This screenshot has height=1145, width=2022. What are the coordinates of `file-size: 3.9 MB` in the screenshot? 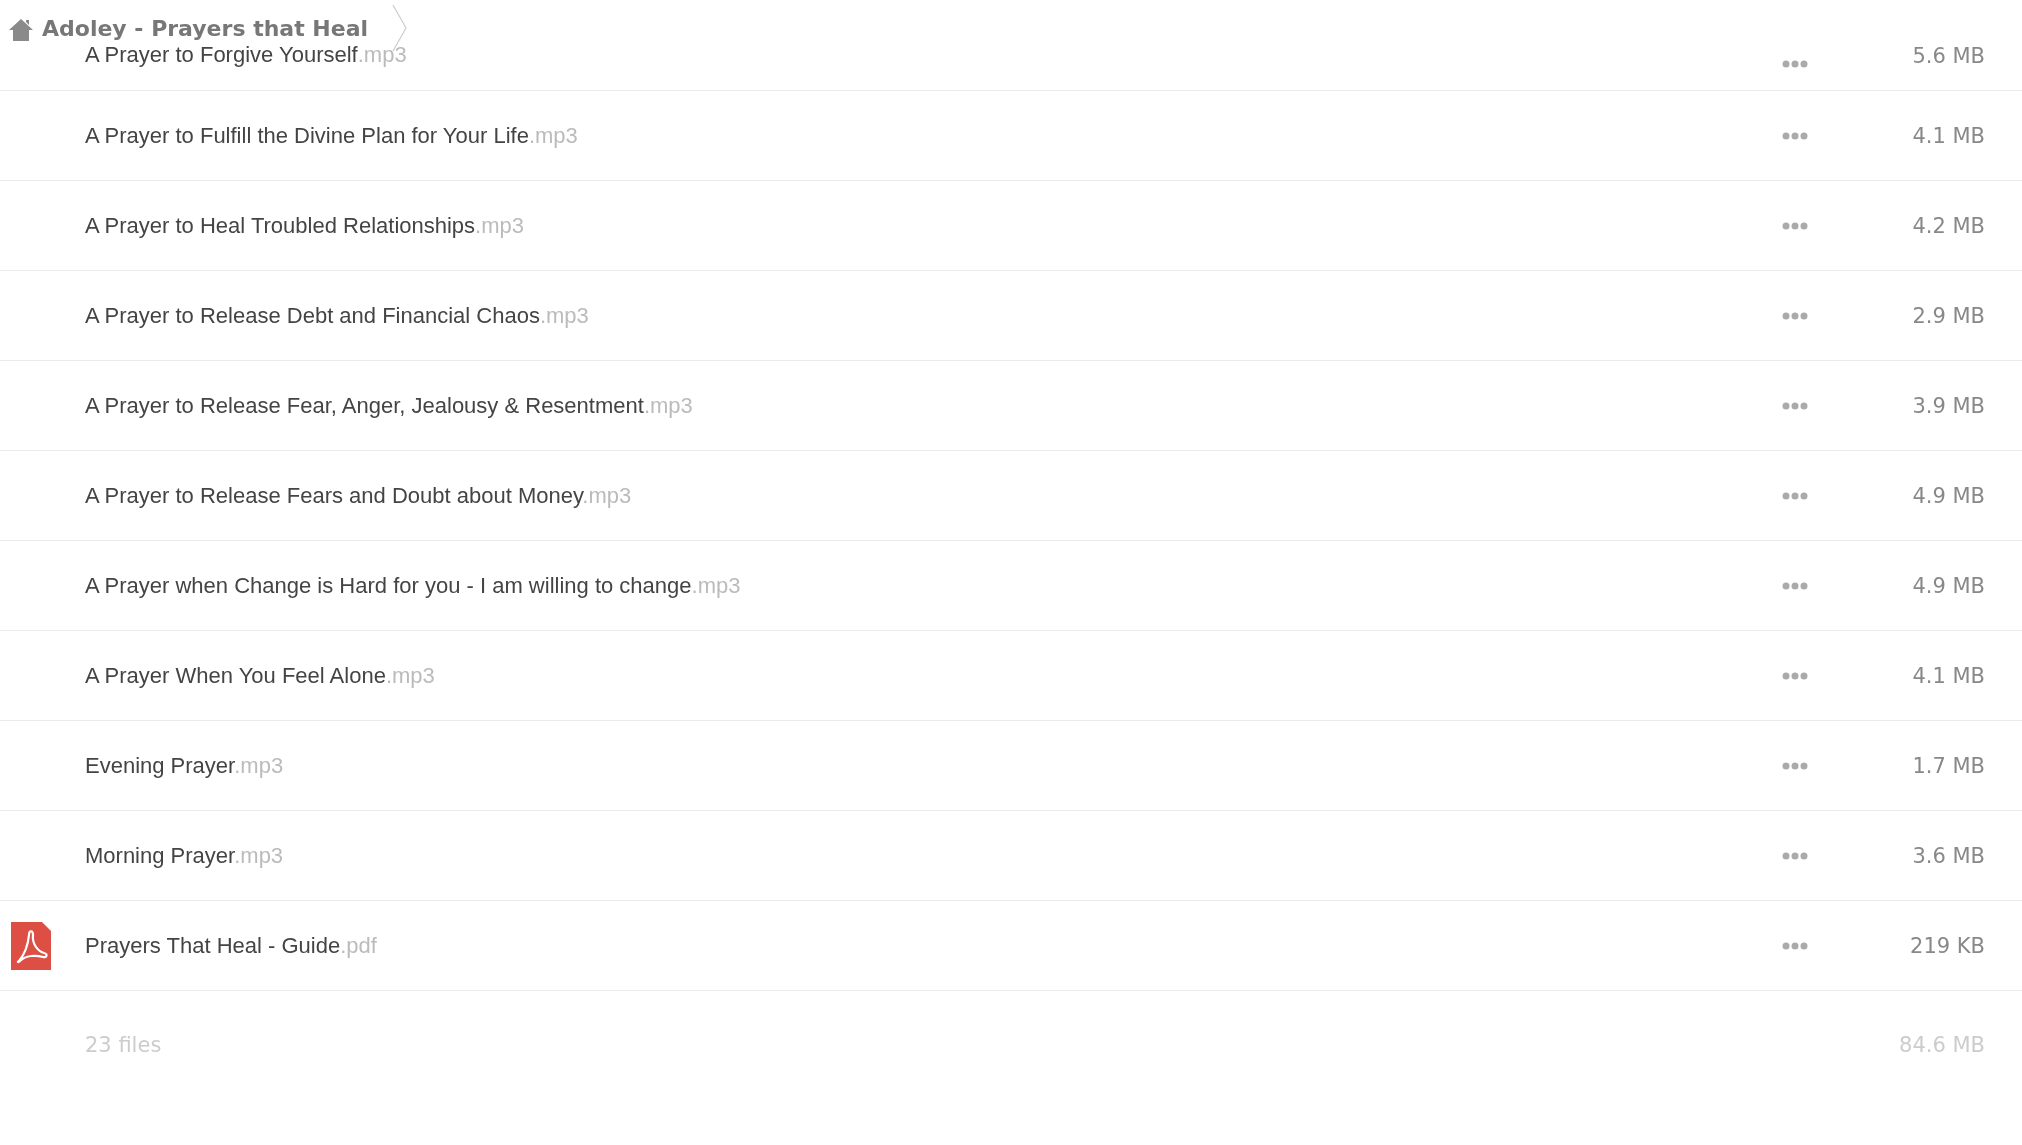 It's located at (1948, 405).